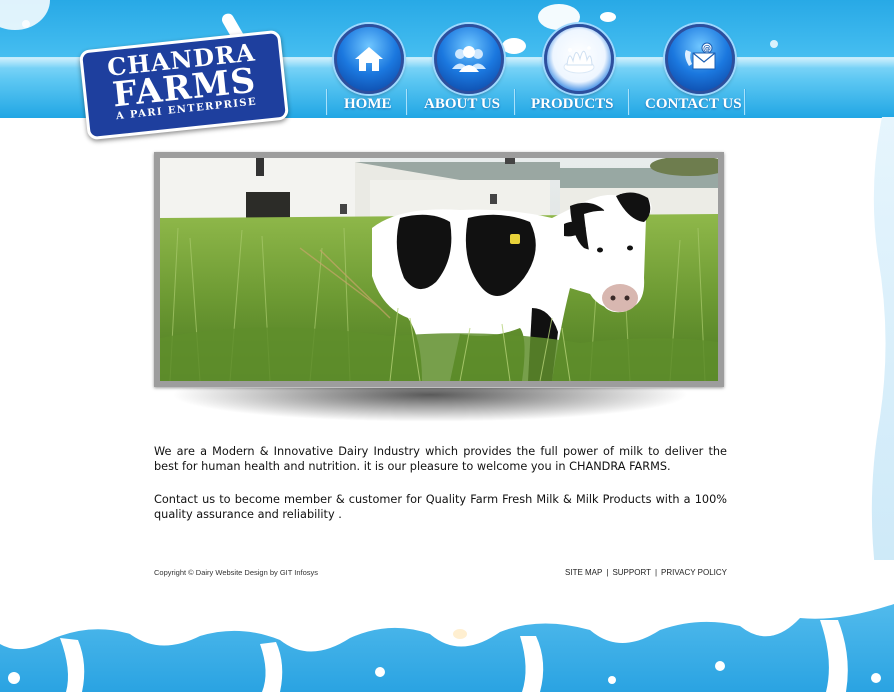  Describe the element at coordinates (572, 104) in the screenshot. I see `nav-label-products: PRODUCTS` at that location.